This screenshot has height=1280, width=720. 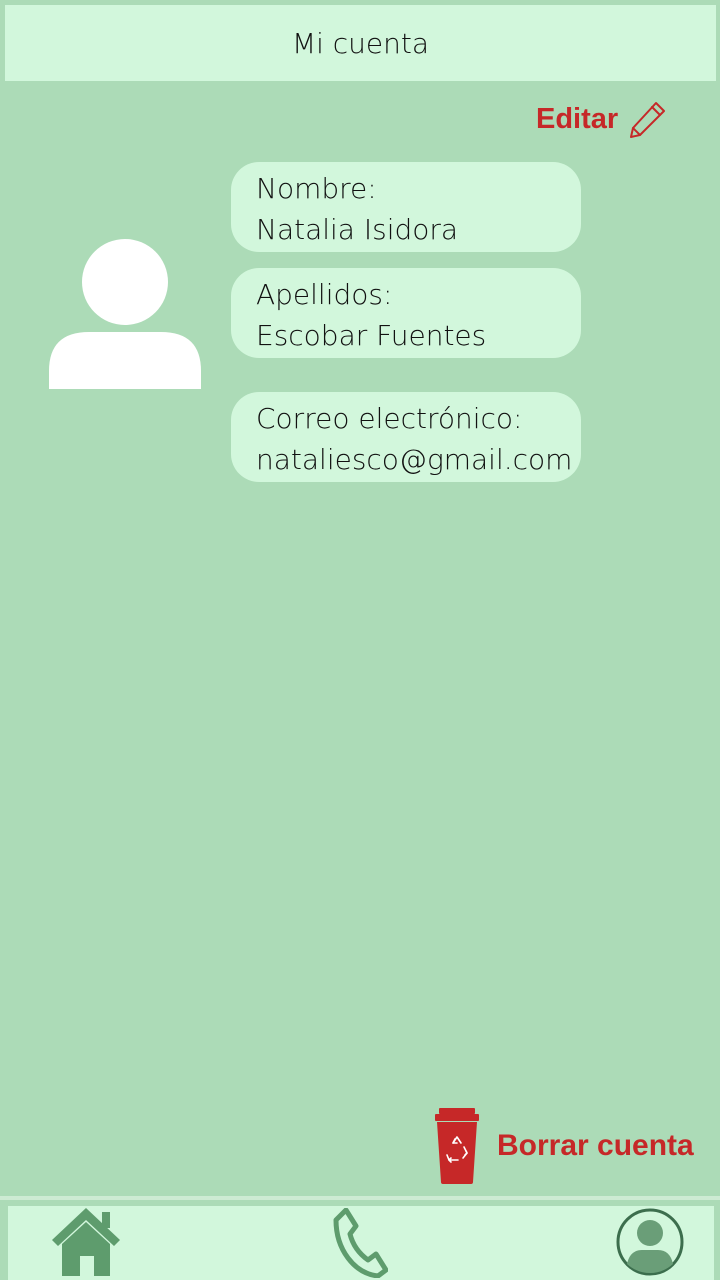 I want to click on pencil-icon, so click(x=648, y=119).